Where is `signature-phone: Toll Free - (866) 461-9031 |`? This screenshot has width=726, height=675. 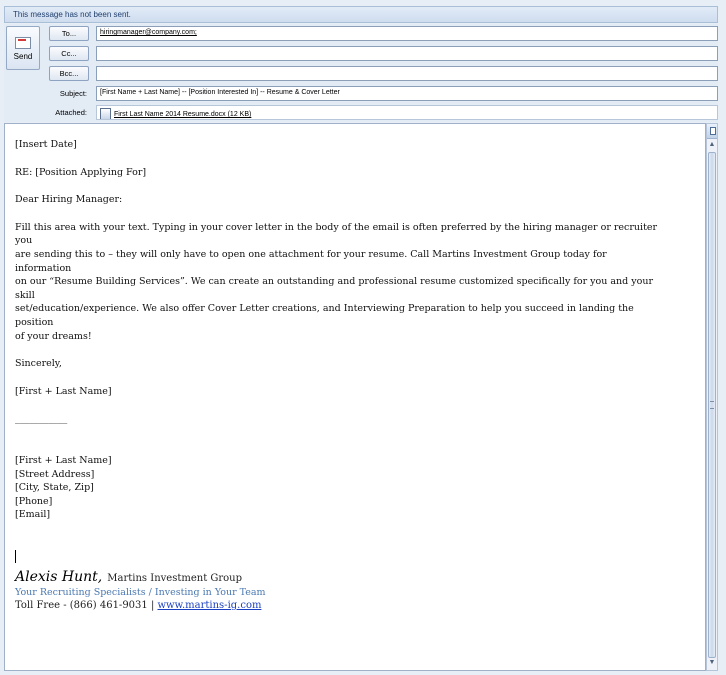
signature-phone: Toll Free - (866) 461-9031 | is located at coordinates (85, 605).